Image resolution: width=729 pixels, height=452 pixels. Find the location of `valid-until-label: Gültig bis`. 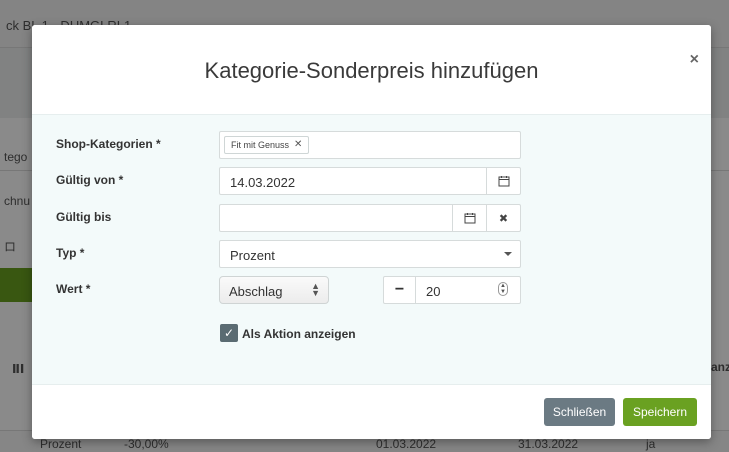

valid-until-label: Gültig bis is located at coordinates (84, 217).